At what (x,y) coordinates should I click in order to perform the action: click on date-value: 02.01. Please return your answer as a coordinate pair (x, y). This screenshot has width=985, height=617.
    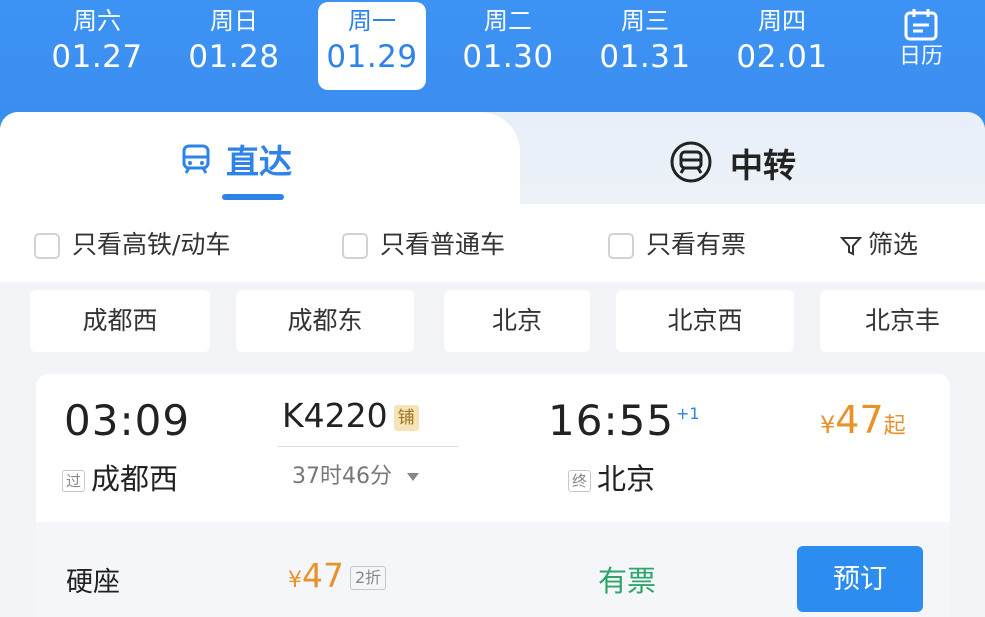
    Looking at the image, I should click on (782, 57).